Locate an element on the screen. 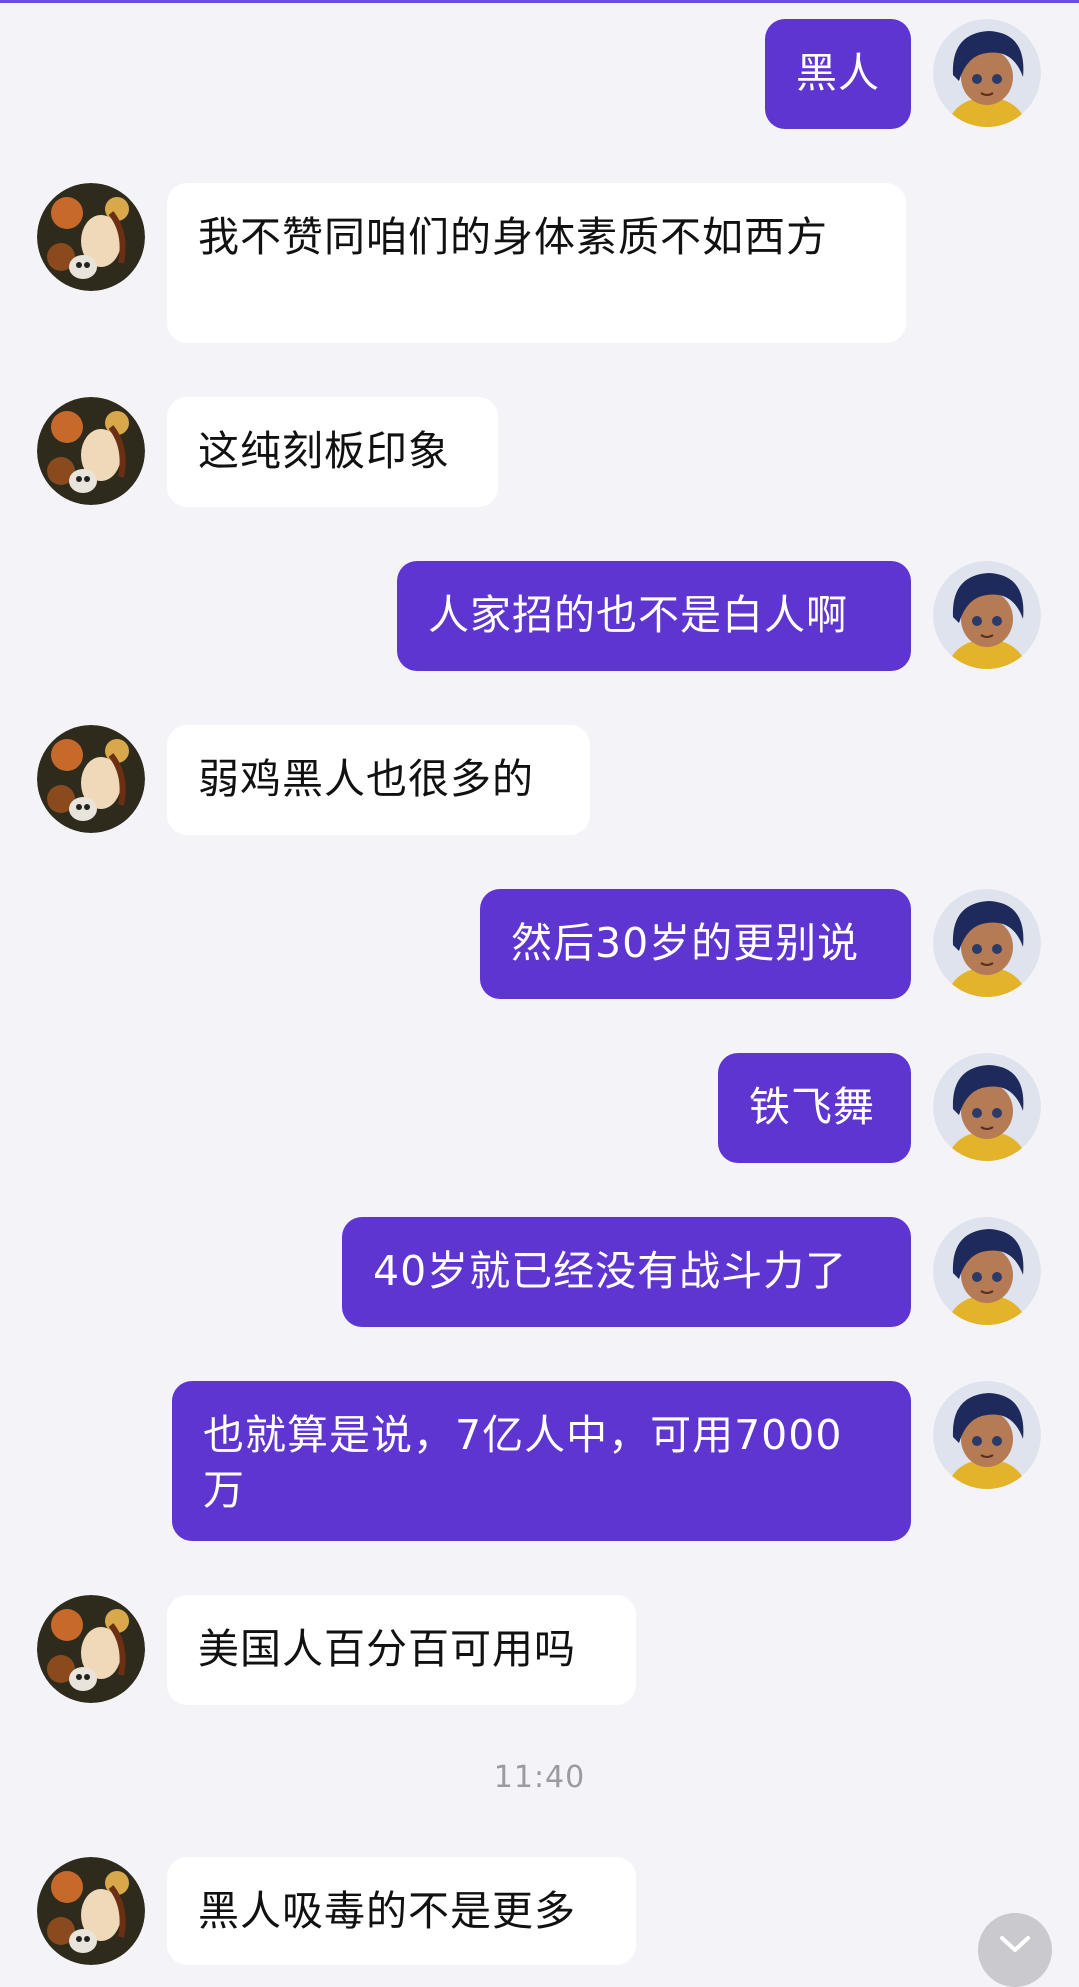 Image resolution: width=1079 pixels, height=1987 pixels. message-bubble-incoming: 弱鸡黑人也很多的 is located at coordinates (378, 780).